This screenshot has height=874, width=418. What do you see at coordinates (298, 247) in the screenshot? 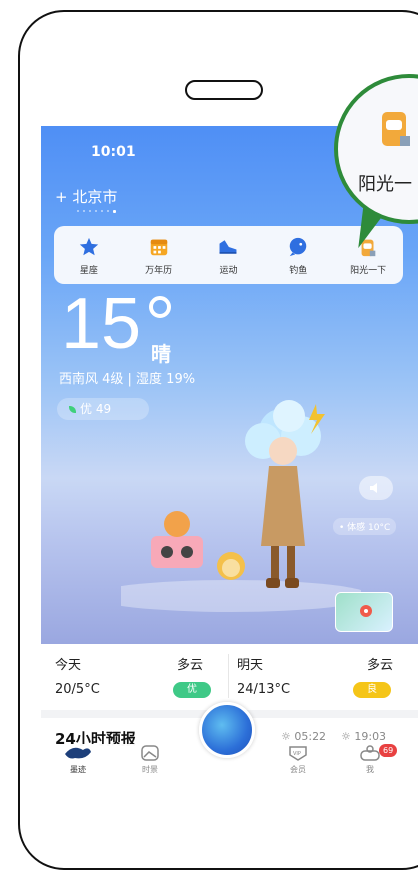
I see `fish-icon` at bounding box center [298, 247].